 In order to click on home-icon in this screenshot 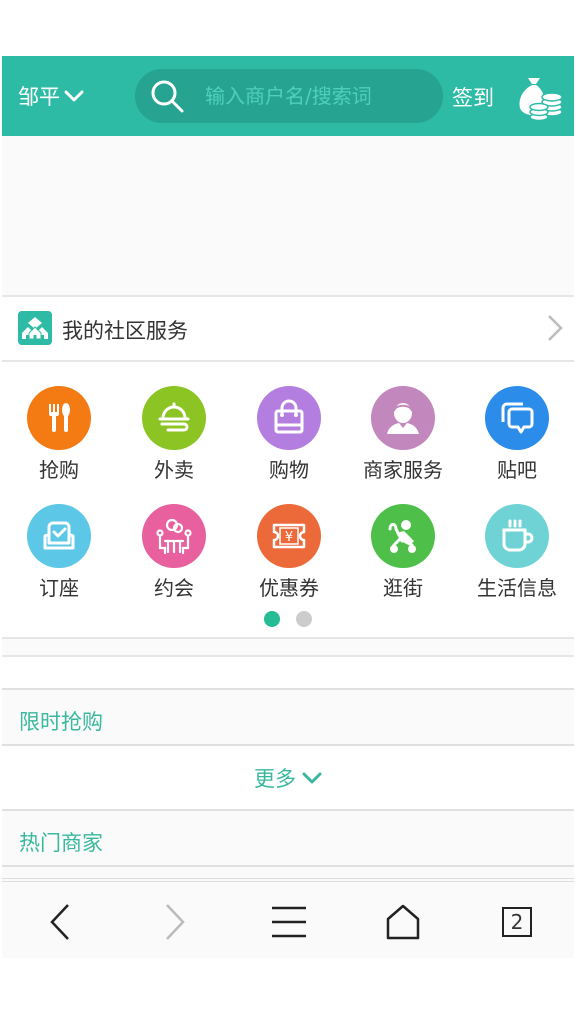, I will do `click(403, 922)`.